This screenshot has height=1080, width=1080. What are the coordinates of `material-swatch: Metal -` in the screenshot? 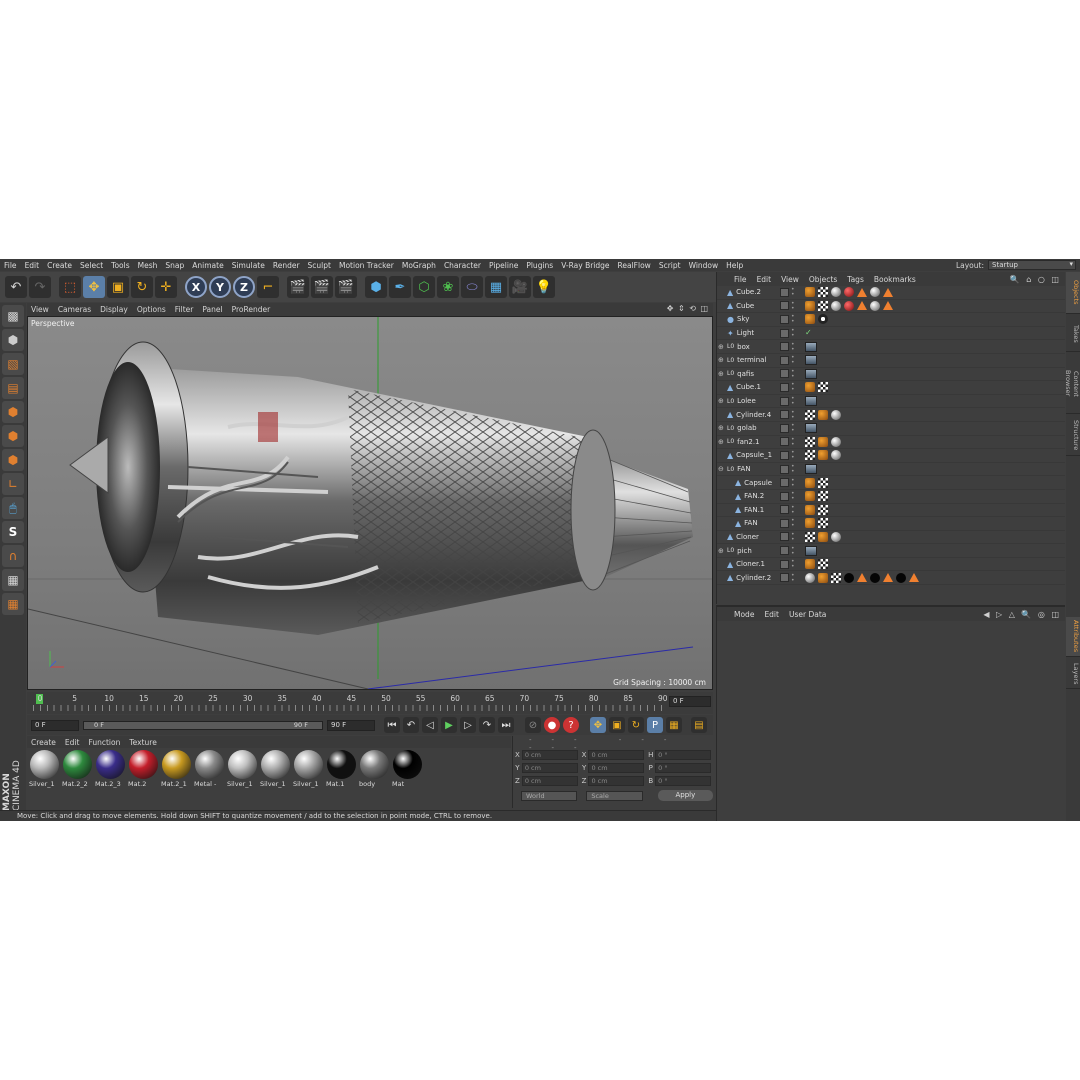 It's located at (209, 769).